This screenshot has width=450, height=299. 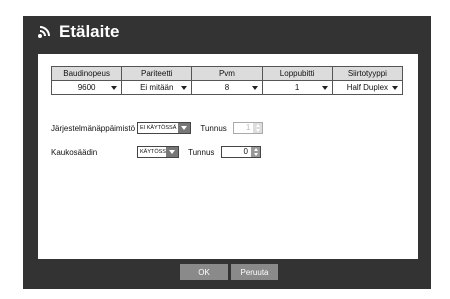 What do you see at coordinates (89, 31) in the screenshot?
I see `dialog-title-text: Etälaite` at bounding box center [89, 31].